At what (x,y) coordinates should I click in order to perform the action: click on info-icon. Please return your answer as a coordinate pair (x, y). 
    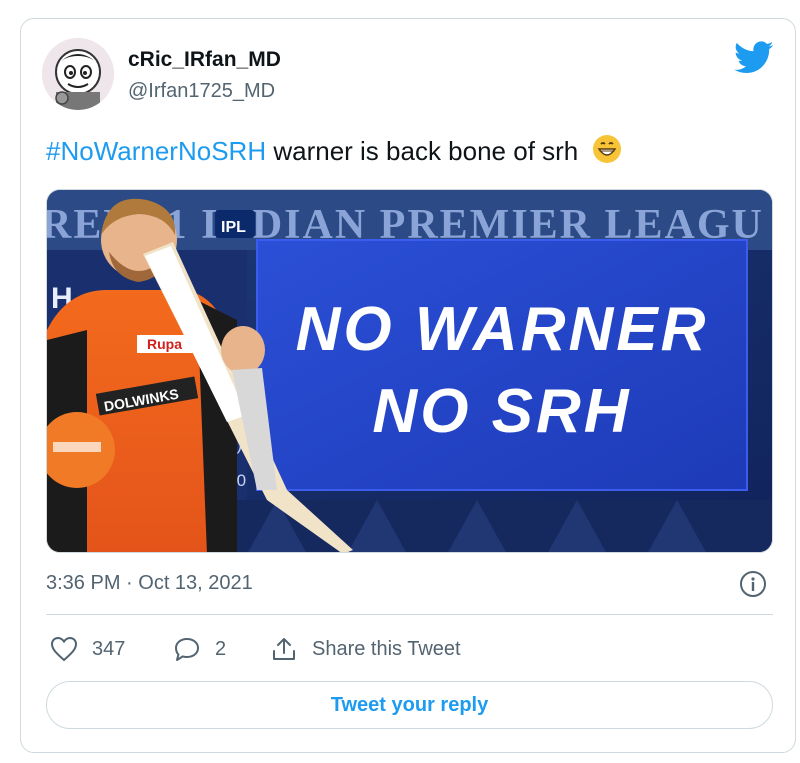
    Looking at the image, I should click on (753, 584).